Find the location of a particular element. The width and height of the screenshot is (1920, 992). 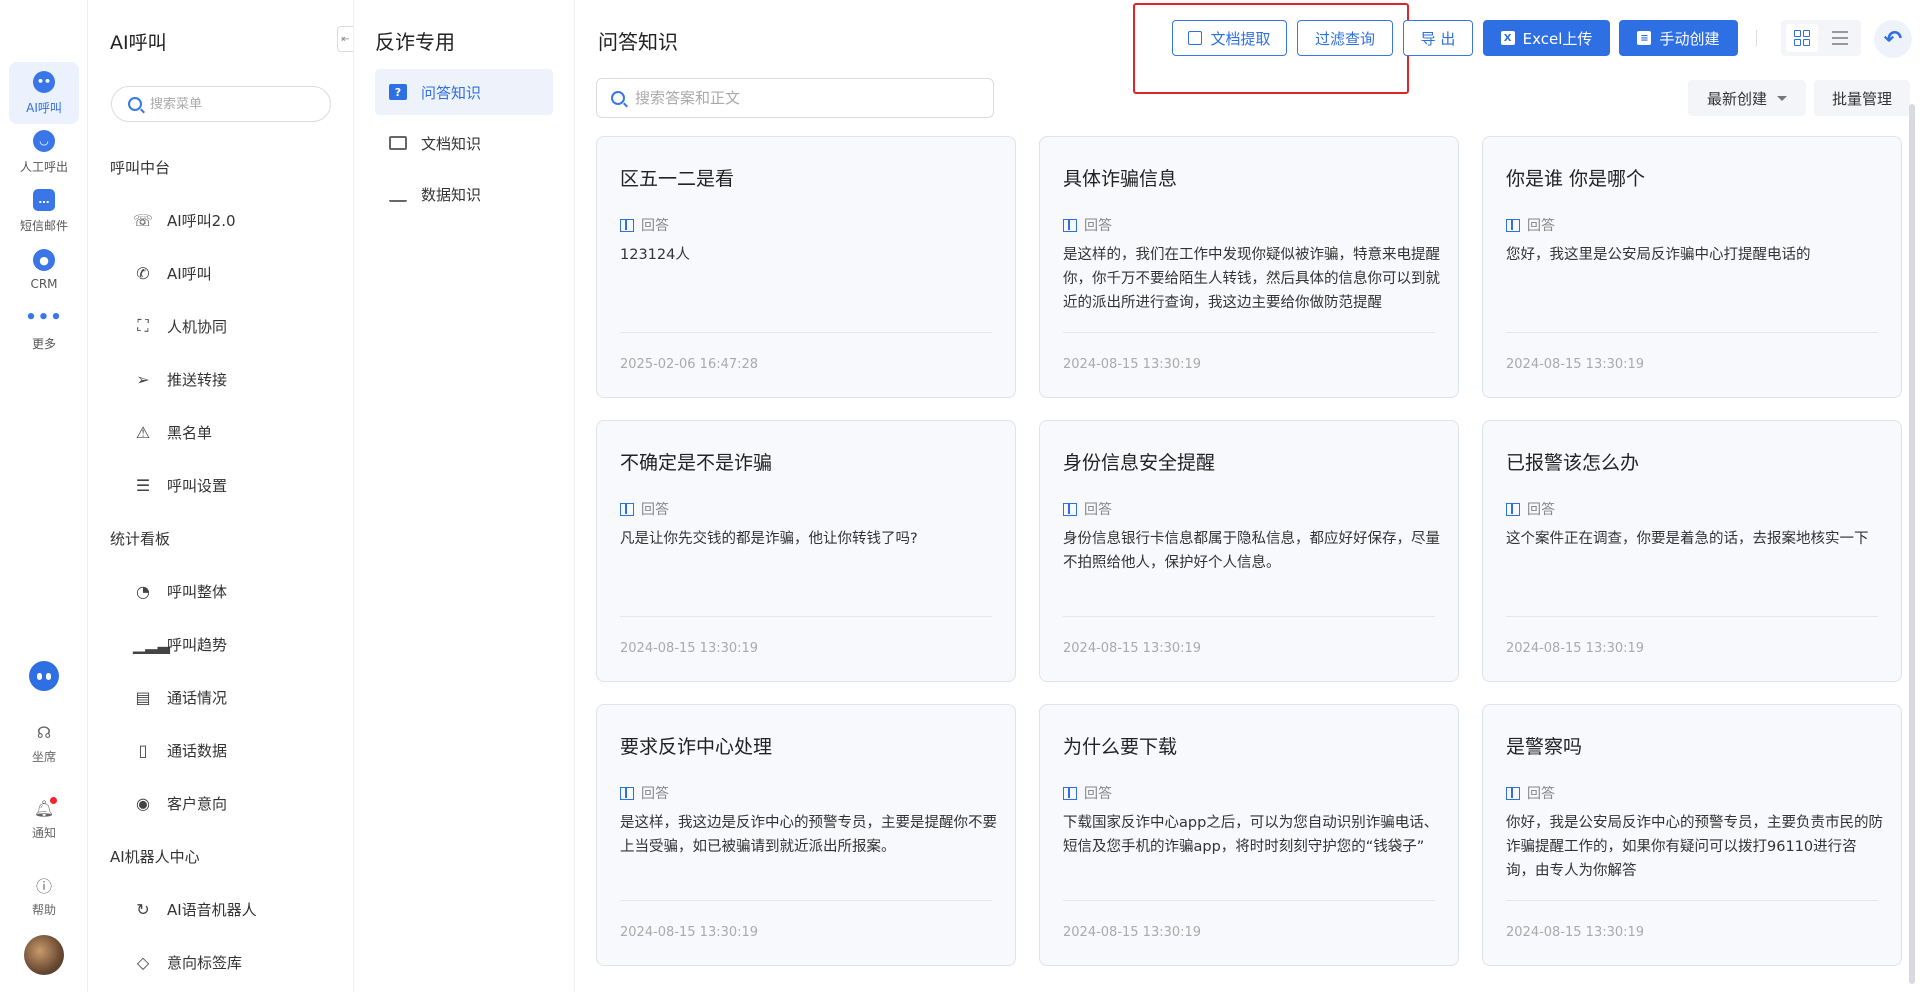

menu-item-ai-call: ✆ AI呼叫 is located at coordinates (233, 273).